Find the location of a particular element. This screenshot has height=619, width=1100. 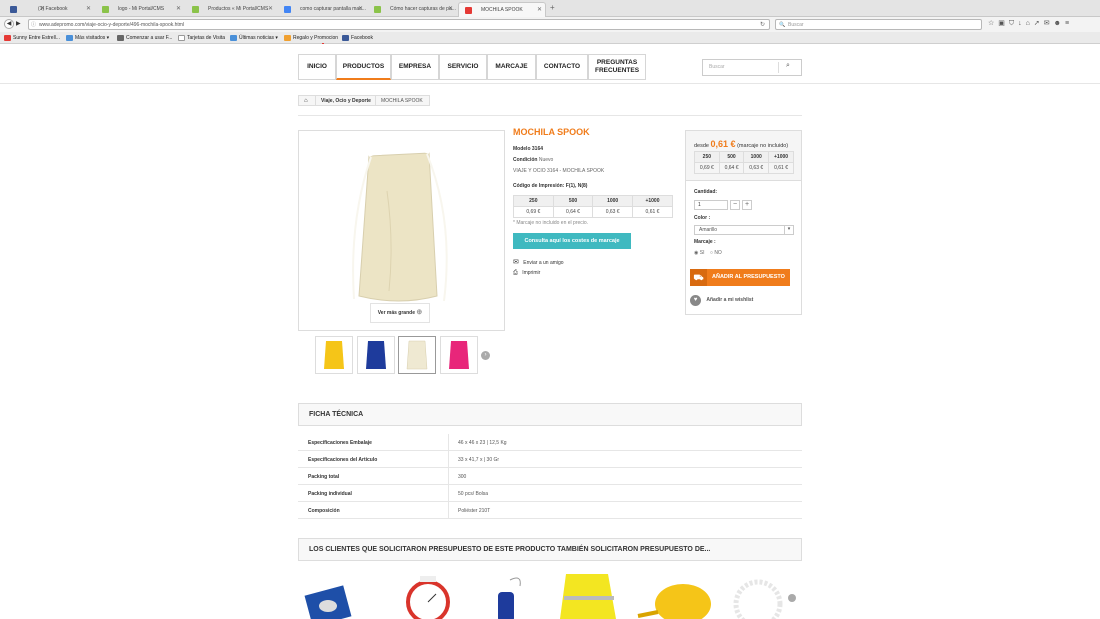

ficha-title: FICHA TÉCNICA is located at coordinates (336, 414).